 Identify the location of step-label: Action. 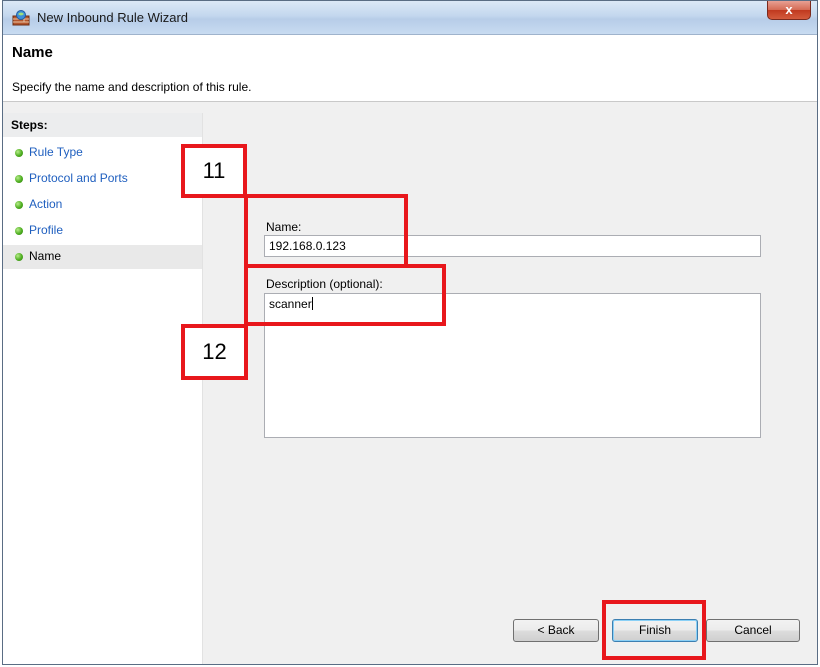
(46, 204).